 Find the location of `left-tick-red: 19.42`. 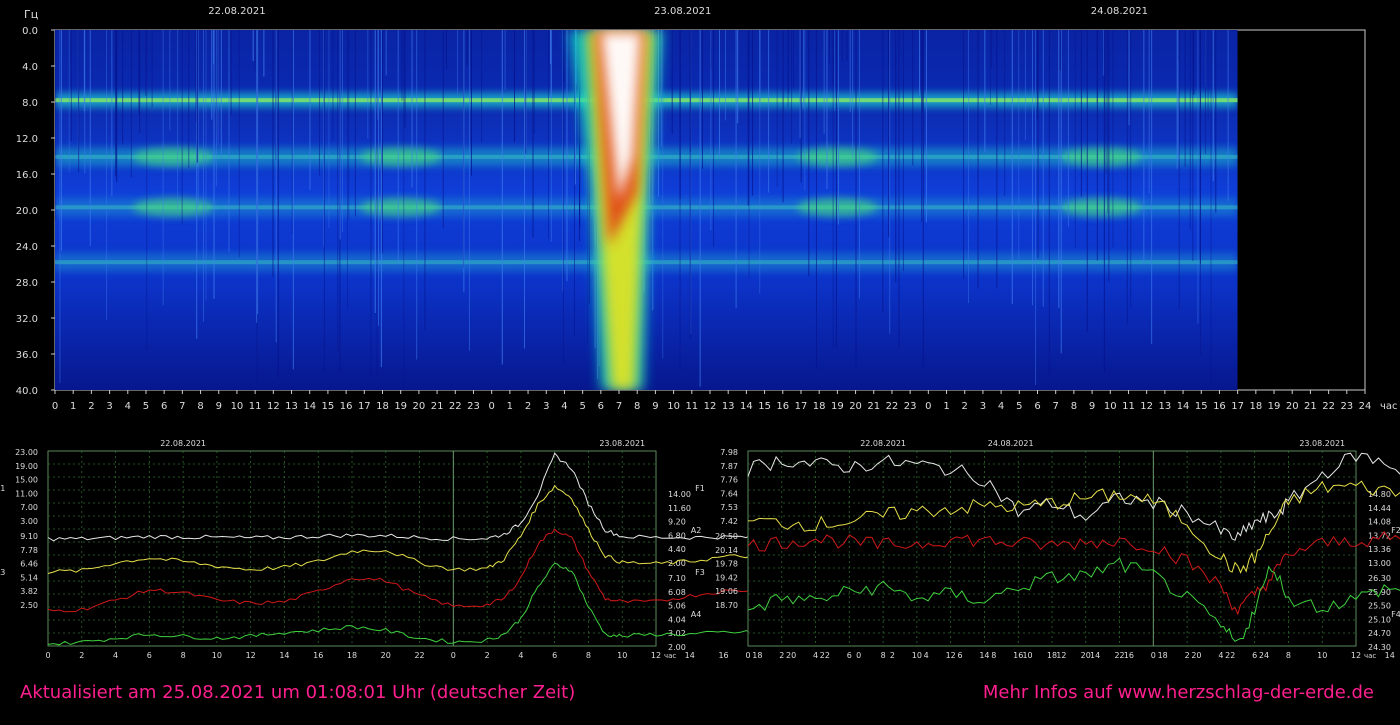

left-tick-red: 19.42 is located at coordinates (726, 577).